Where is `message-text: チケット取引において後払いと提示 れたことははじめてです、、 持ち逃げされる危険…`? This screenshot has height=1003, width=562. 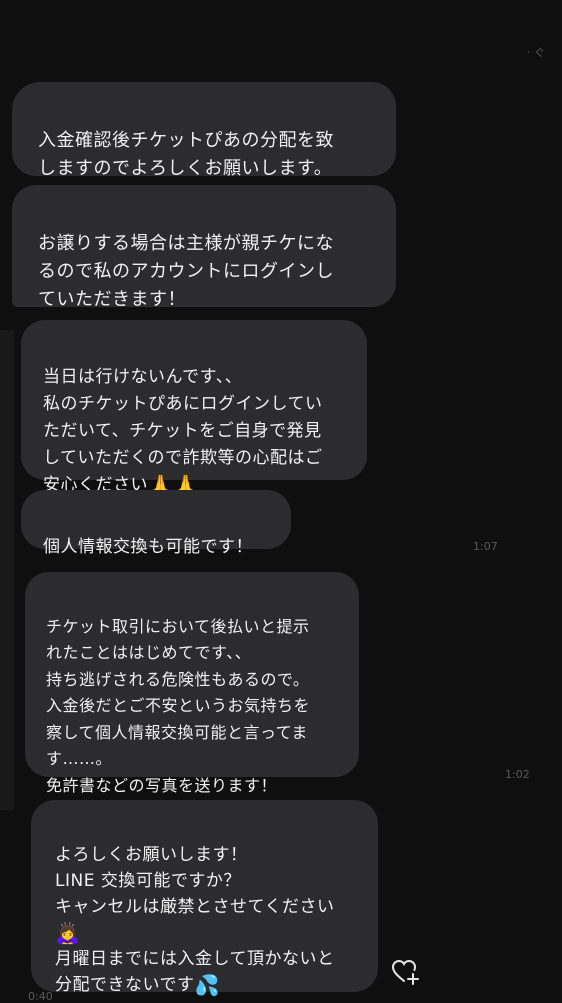
message-text: チケット取引において後払いと提示 れたことははじめてです、、 持ち逃げされる危険… is located at coordinates (178, 705).